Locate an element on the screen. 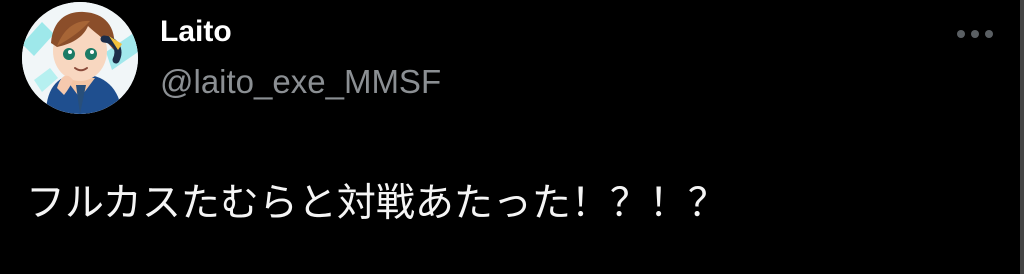  anime-boy-avatar-icon is located at coordinates (80, 58).